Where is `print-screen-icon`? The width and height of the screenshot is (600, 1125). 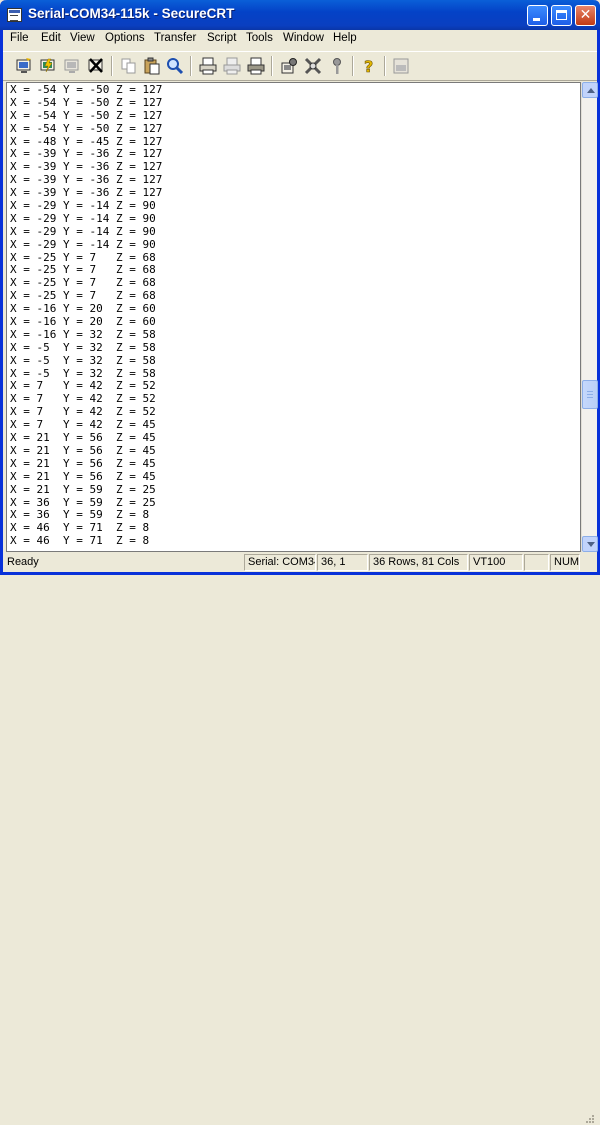 print-screen-icon is located at coordinates (208, 66).